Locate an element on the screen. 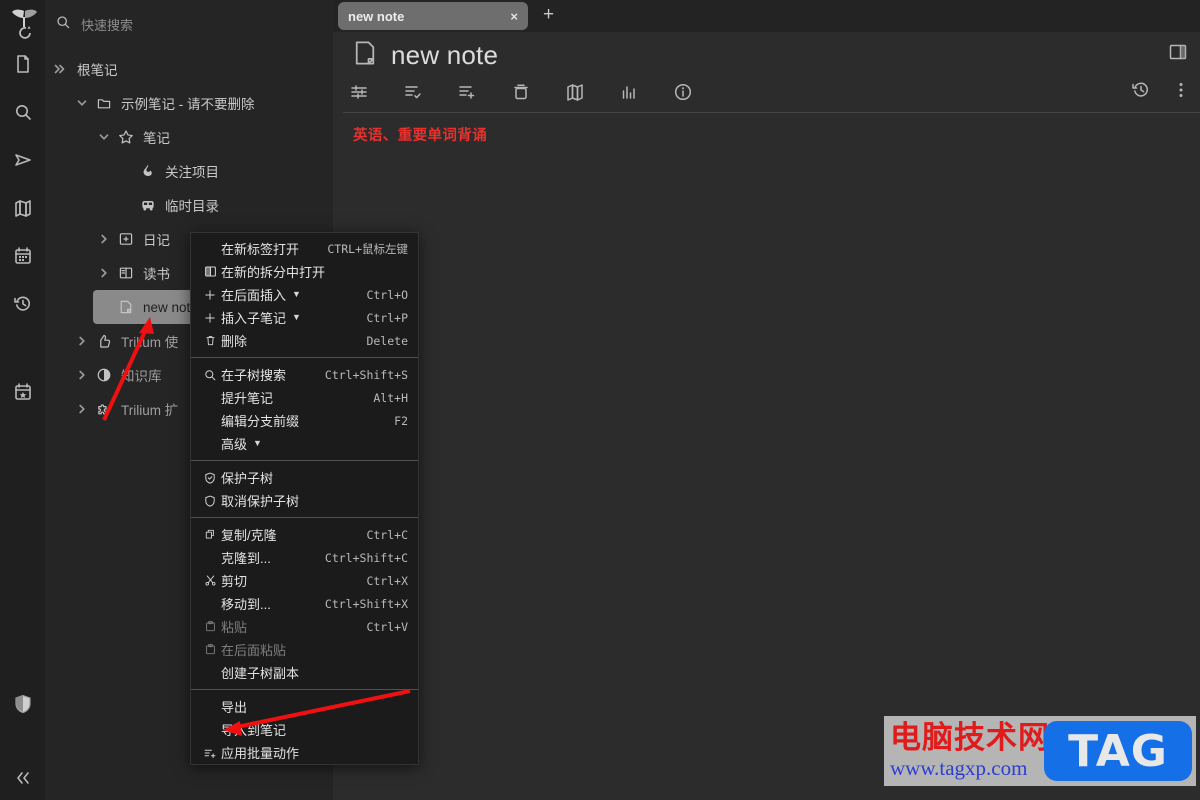  note-toolbar-divider is located at coordinates (771, 112).